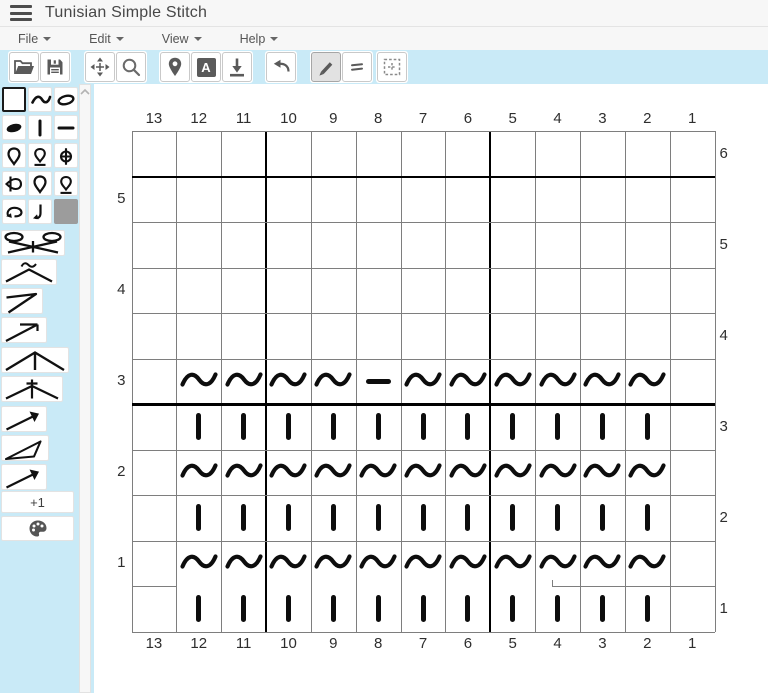 The width and height of the screenshot is (768, 693). What do you see at coordinates (37, 502) in the screenshot?
I see `add-row-button: +1` at bounding box center [37, 502].